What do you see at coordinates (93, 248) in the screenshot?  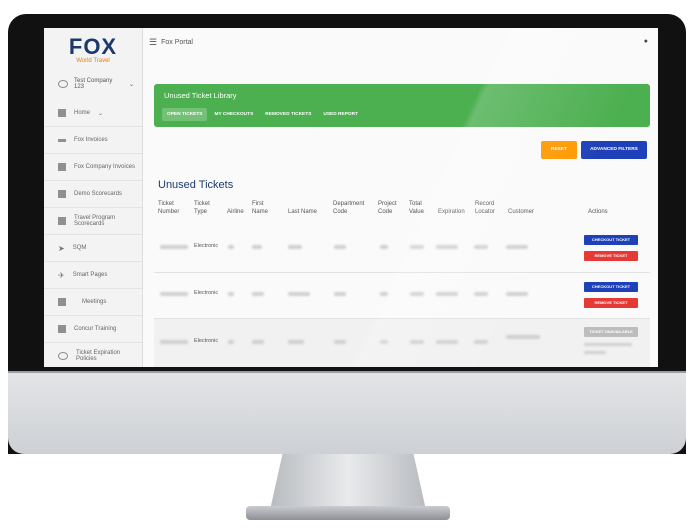 I see `sidebar-item-sqm: ➤ SQM` at bounding box center [93, 248].